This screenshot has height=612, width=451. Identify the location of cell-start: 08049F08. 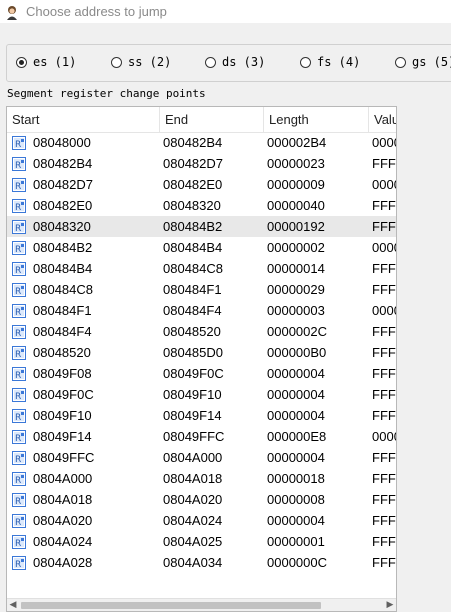
(62, 373).